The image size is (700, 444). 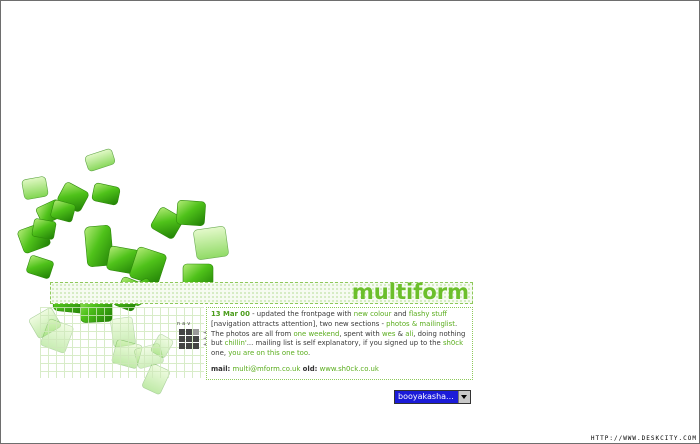 I want to click on news-text-fragment: , spent with, so click(x=360, y=333).